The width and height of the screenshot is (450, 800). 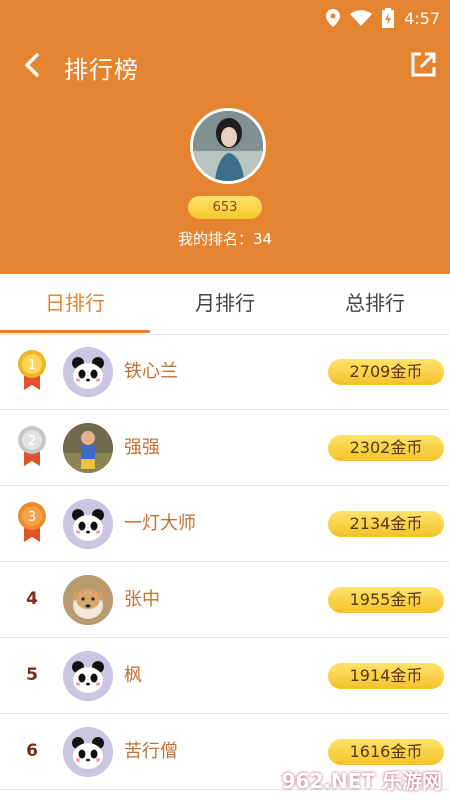 What do you see at coordinates (32, 599) in the screenshot?
I see `rank-number: 4` at bounding box center [32, 599].